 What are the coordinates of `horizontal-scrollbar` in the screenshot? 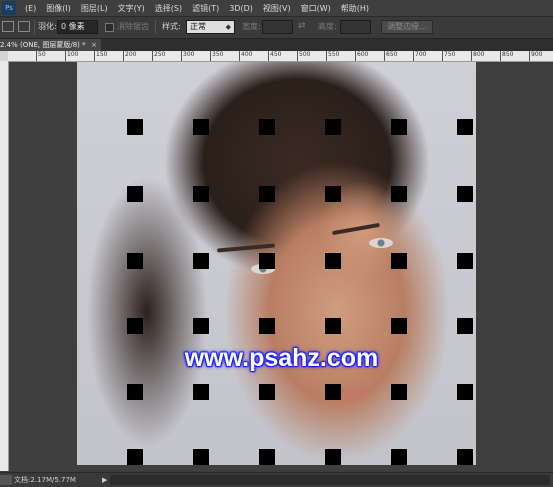 It's located at (330, 480).